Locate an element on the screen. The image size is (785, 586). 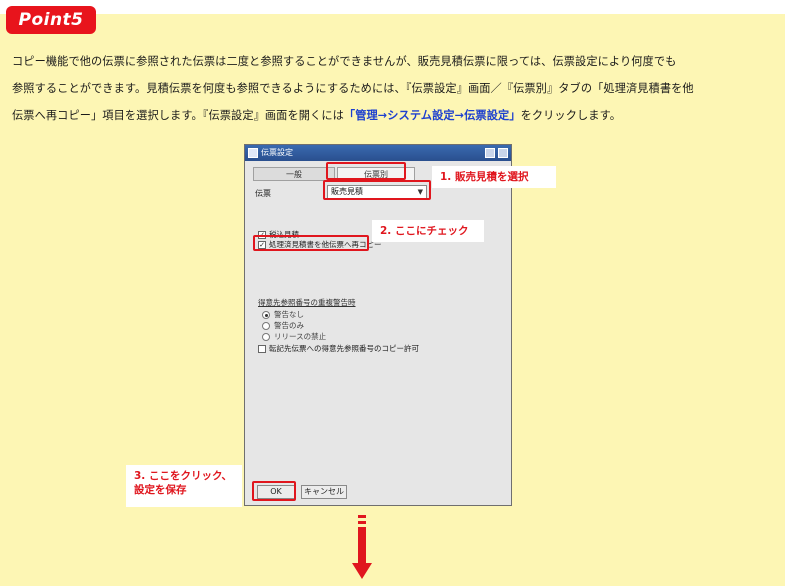
callout-step-3-line-2: 設定を保存 is located at coordinates (160, 490).